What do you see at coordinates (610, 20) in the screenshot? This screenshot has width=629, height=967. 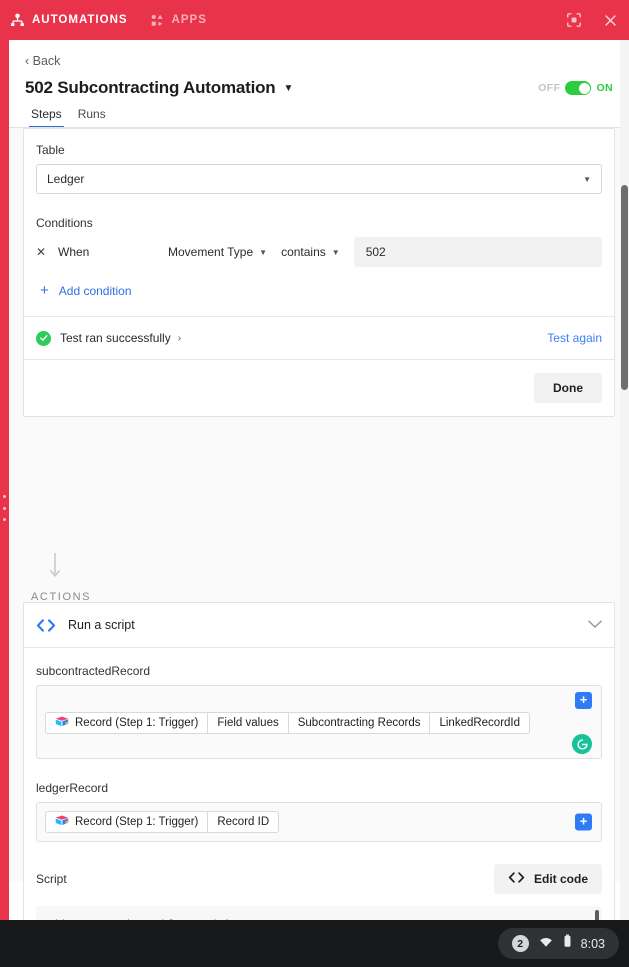 I see `close-icon` at bounding box center [610, 20].